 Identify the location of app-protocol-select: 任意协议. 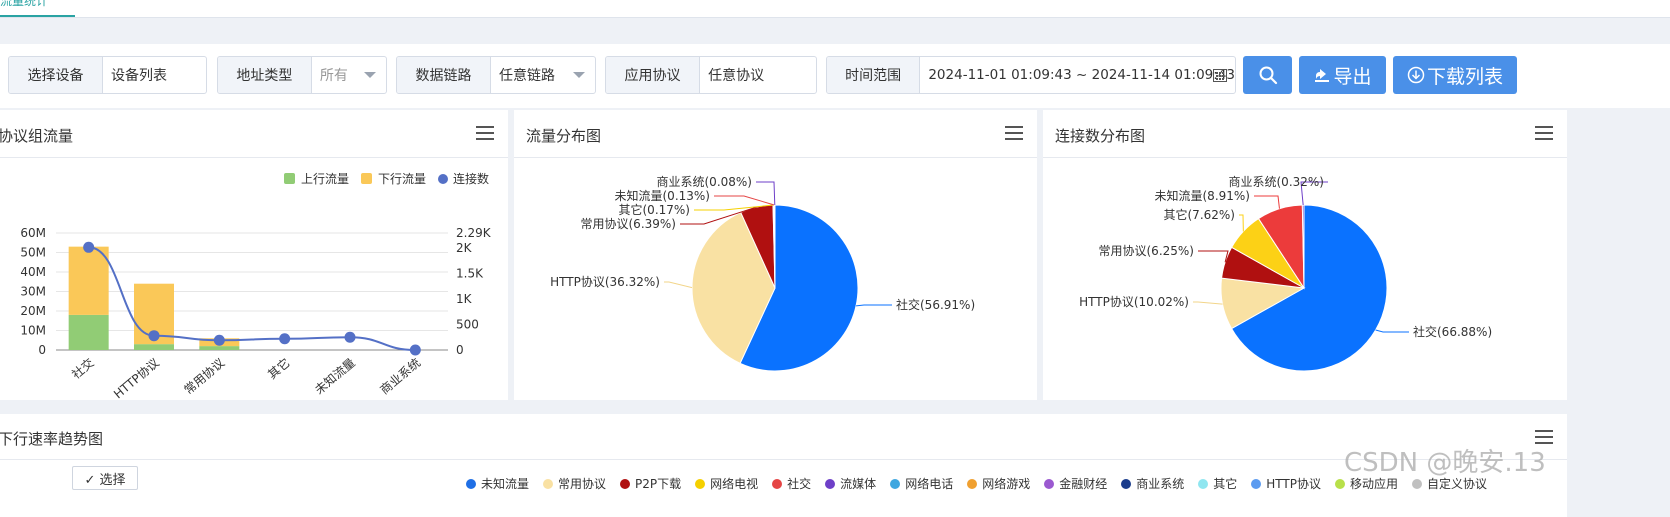
(758, 75).